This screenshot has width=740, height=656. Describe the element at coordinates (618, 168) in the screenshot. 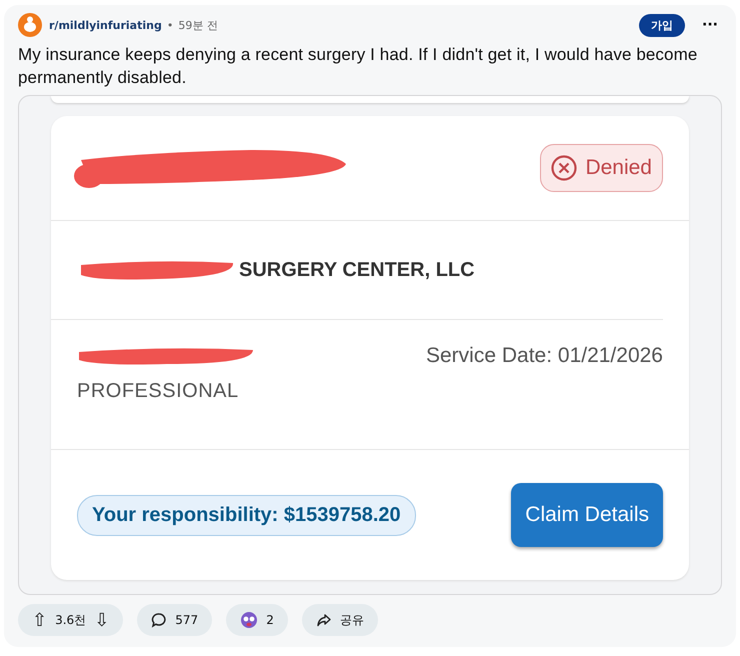

I see `status-label: Denied` at that location.